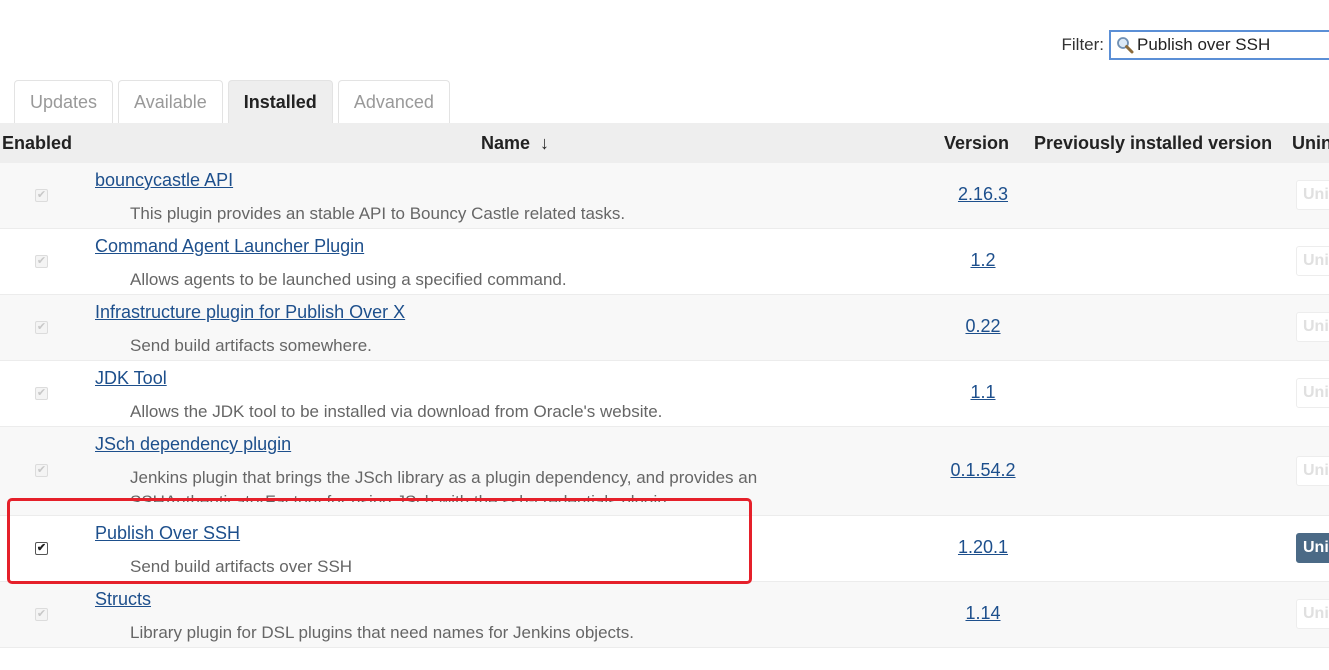 This screenshot has height=670, width=1329. Describe the element at coordinates (976, 143) in the screenshot. I see `header-version: Version` at that location.